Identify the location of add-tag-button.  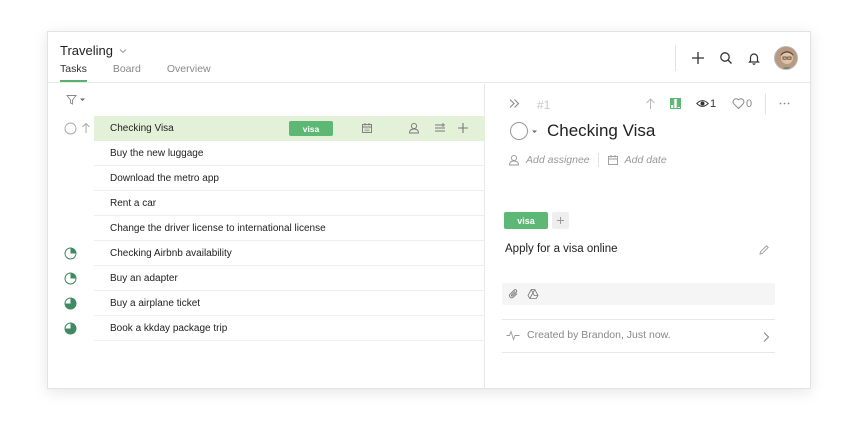
(560, 220).